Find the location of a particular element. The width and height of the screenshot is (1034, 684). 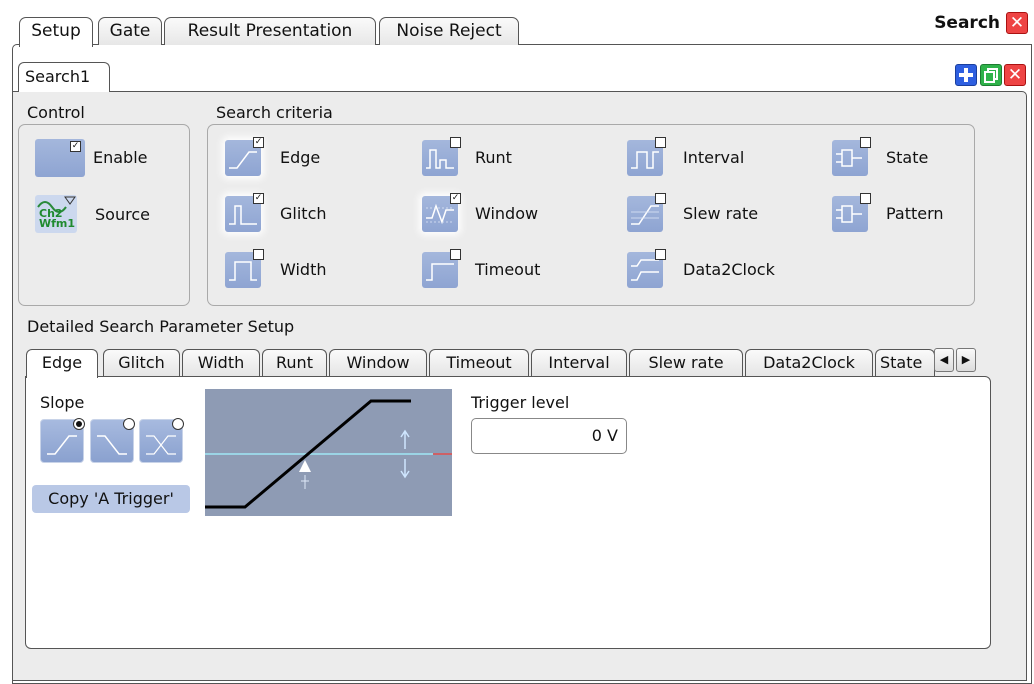

interval-criteria-label: Interval is located at coordinates (714, 157).